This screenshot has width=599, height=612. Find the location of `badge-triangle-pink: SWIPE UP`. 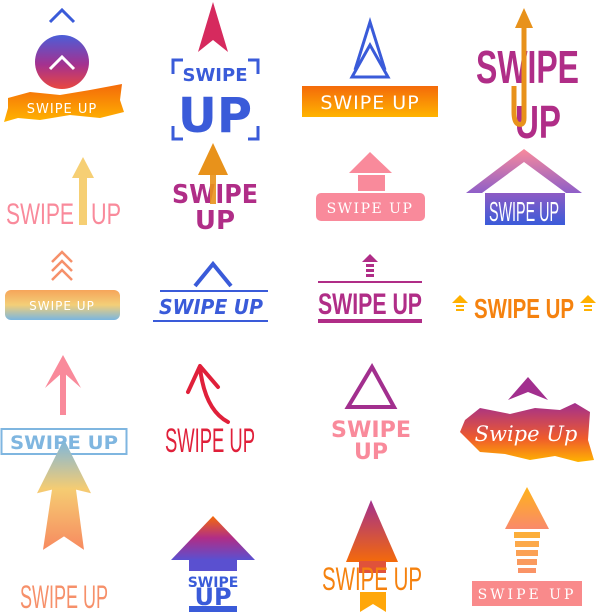

badge-triangle-pink: SWIPE UP is located at coordinates (371, 413).